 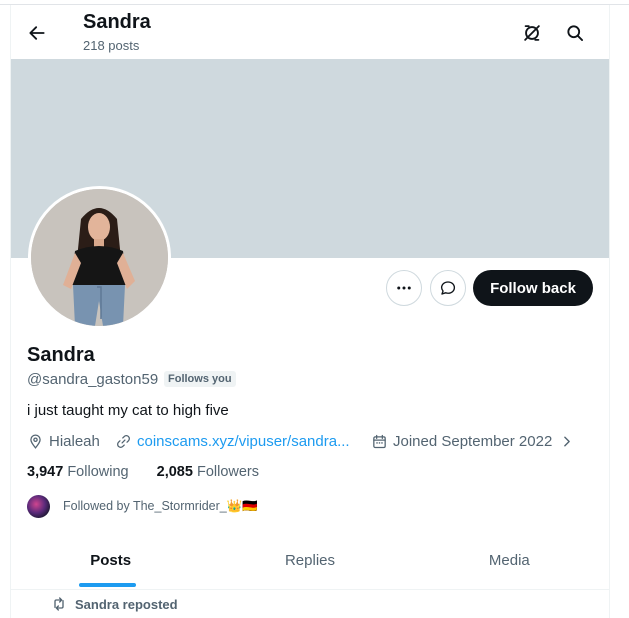 I want to click on calendar-icon, so click(x=379, y=441).